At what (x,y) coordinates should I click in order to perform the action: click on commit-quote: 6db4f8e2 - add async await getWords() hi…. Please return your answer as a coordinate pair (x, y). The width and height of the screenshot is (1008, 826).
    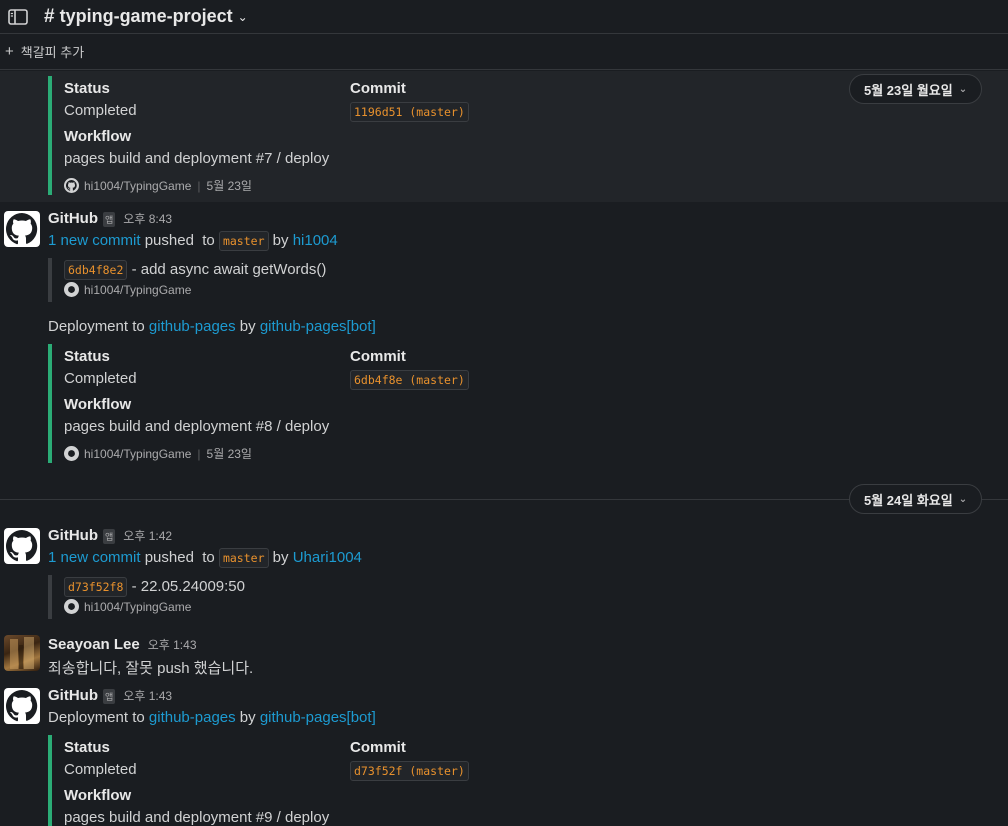
    Looking at the image, I should click on (248, 280).